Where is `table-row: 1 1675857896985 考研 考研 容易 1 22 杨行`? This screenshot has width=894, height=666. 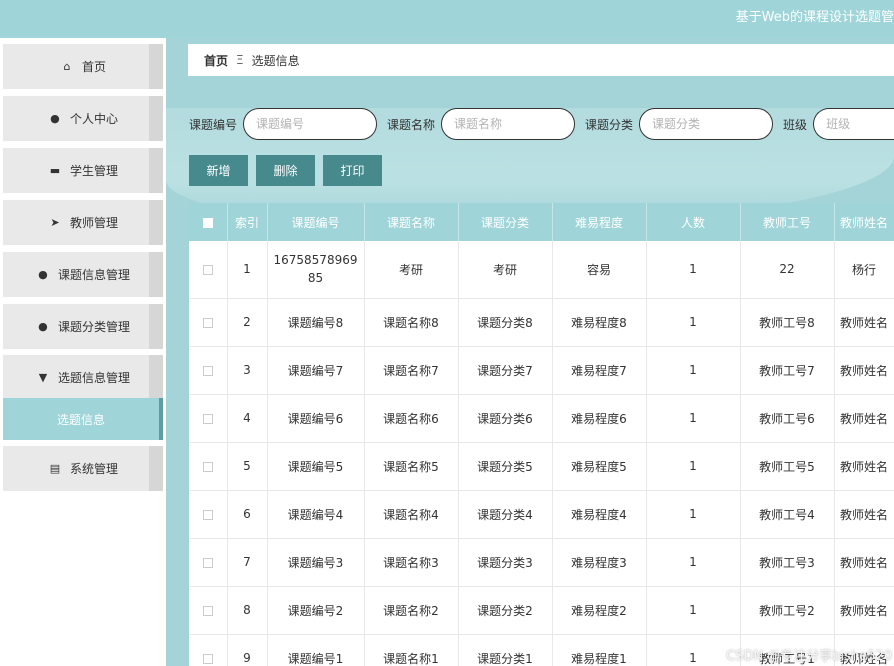
table-row: 1 1675857896985 考研 考研 容易 1 22 杨行 is located at coordinates (541, 270).